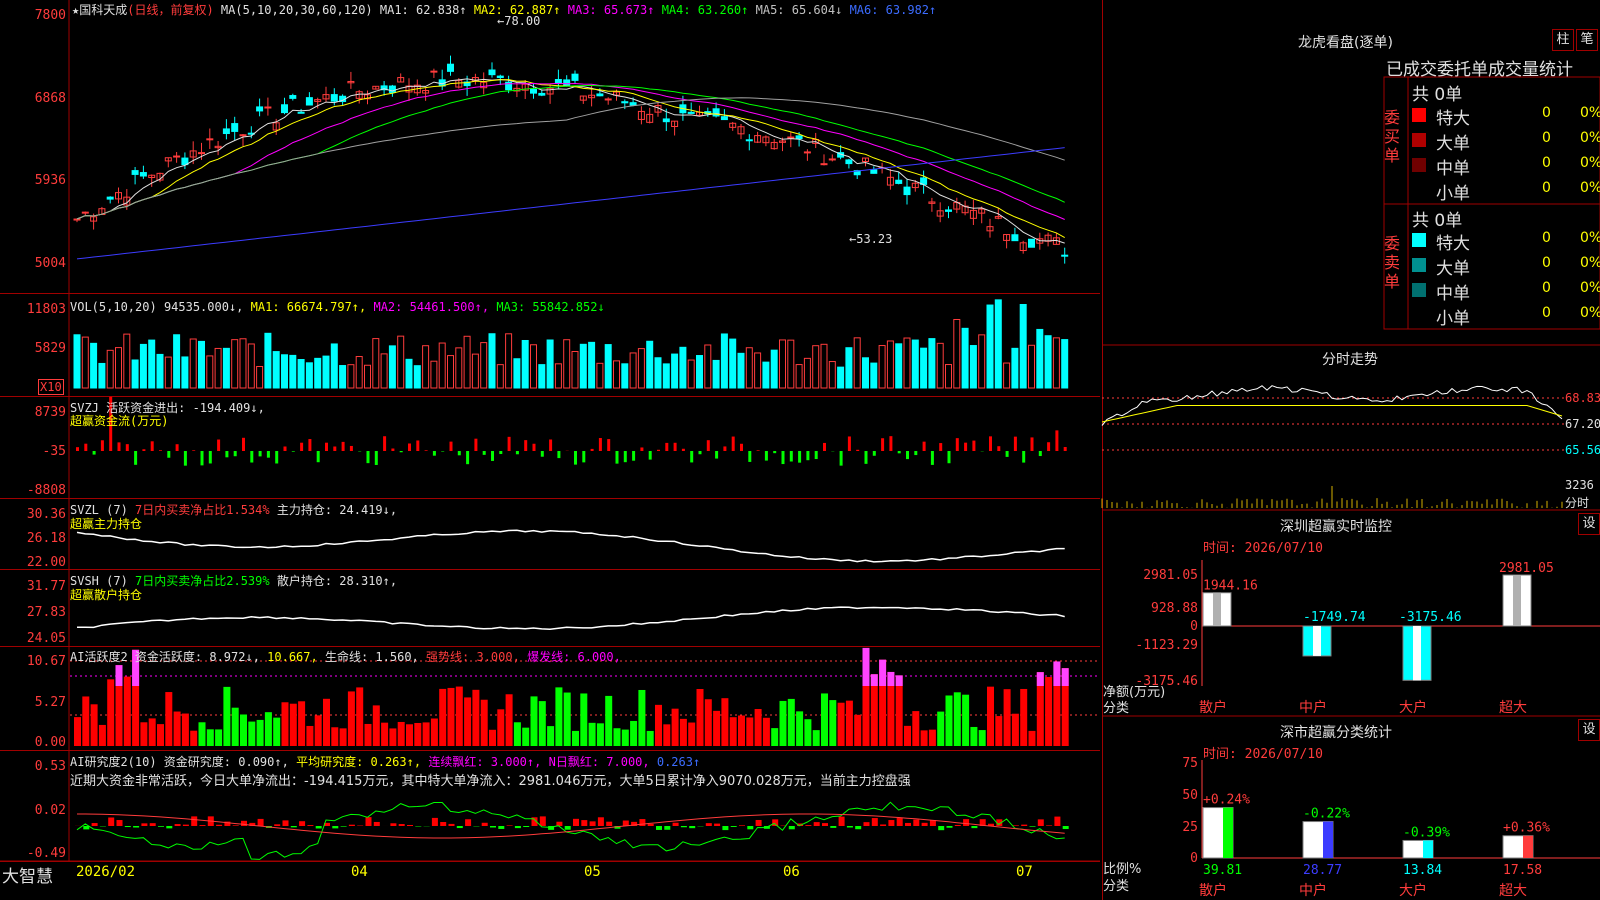 This screenshot has width=1600, height=900. Describe the element at coordinates (1563, 40) in the screenshot. I see `bar-mode-button: 柱` at that location.